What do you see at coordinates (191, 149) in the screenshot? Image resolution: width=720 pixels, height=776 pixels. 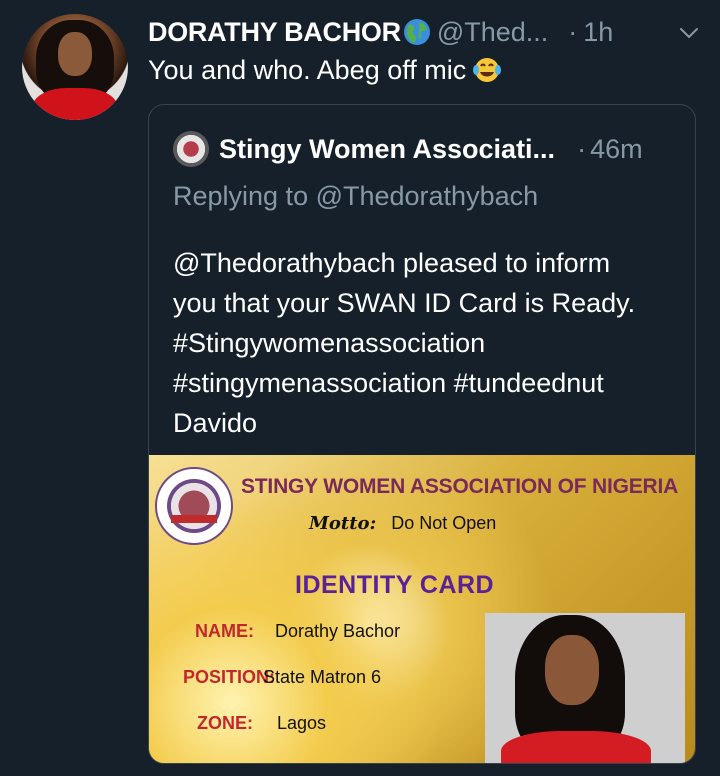 I see `quoted-author-avatar` at bounding box center [191, 149].